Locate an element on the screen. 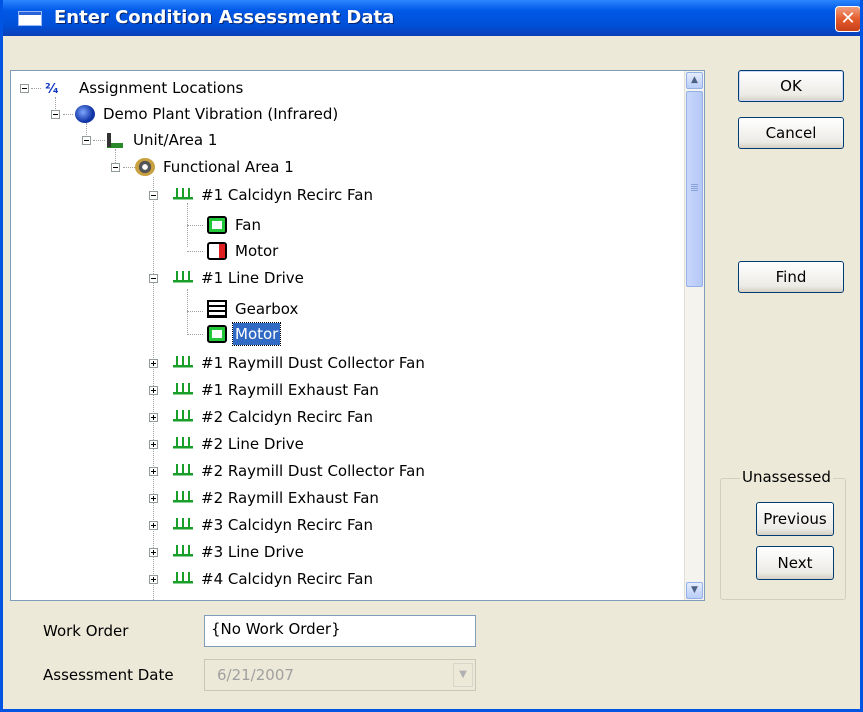 Image resolution: width=863 pixels, height=712 pixels. tree-item-equipment: #1 Calcidyn Recirc Fan is located at coordinates (274, 195).